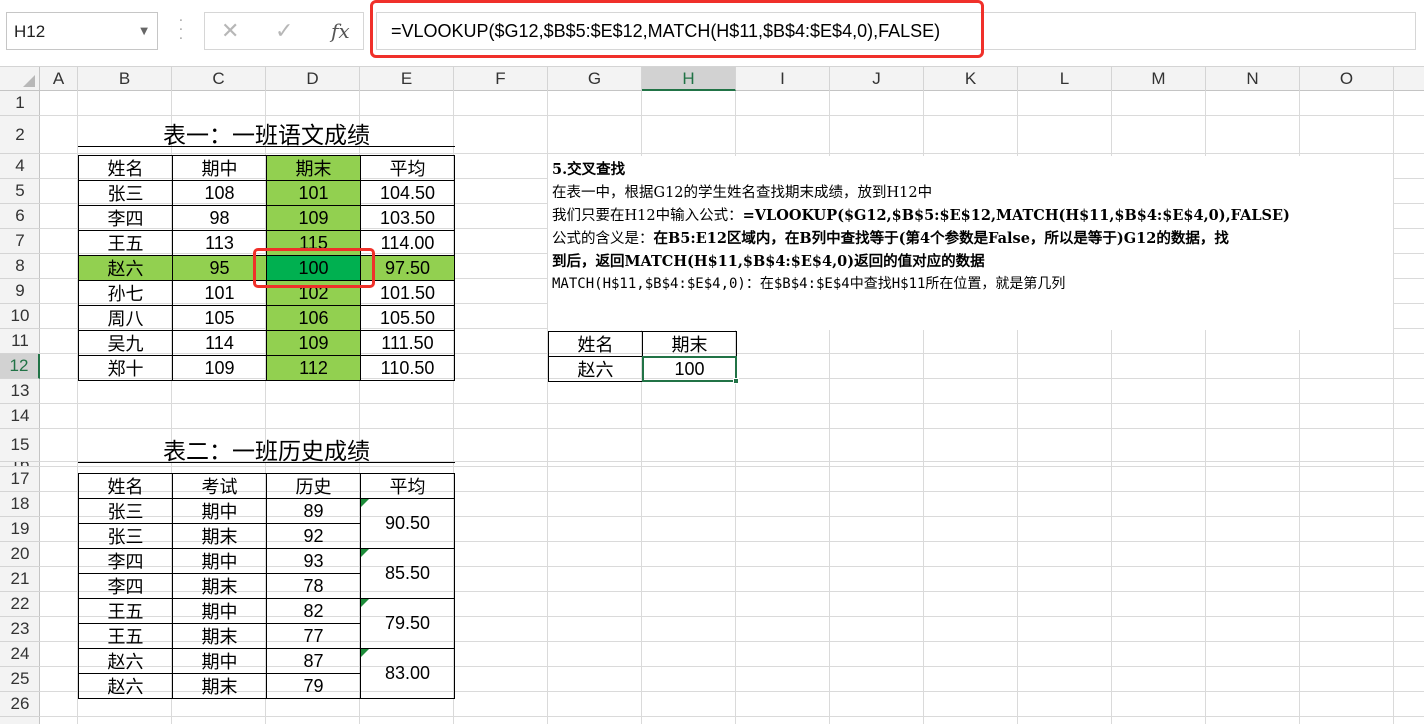 Image resolution: width=1424 pixels, height=724 pixels. What do you see at coordinates (284, 31) in the screenshot?
I see `confirm-icon: ✓` at bounding box center [284, 31].